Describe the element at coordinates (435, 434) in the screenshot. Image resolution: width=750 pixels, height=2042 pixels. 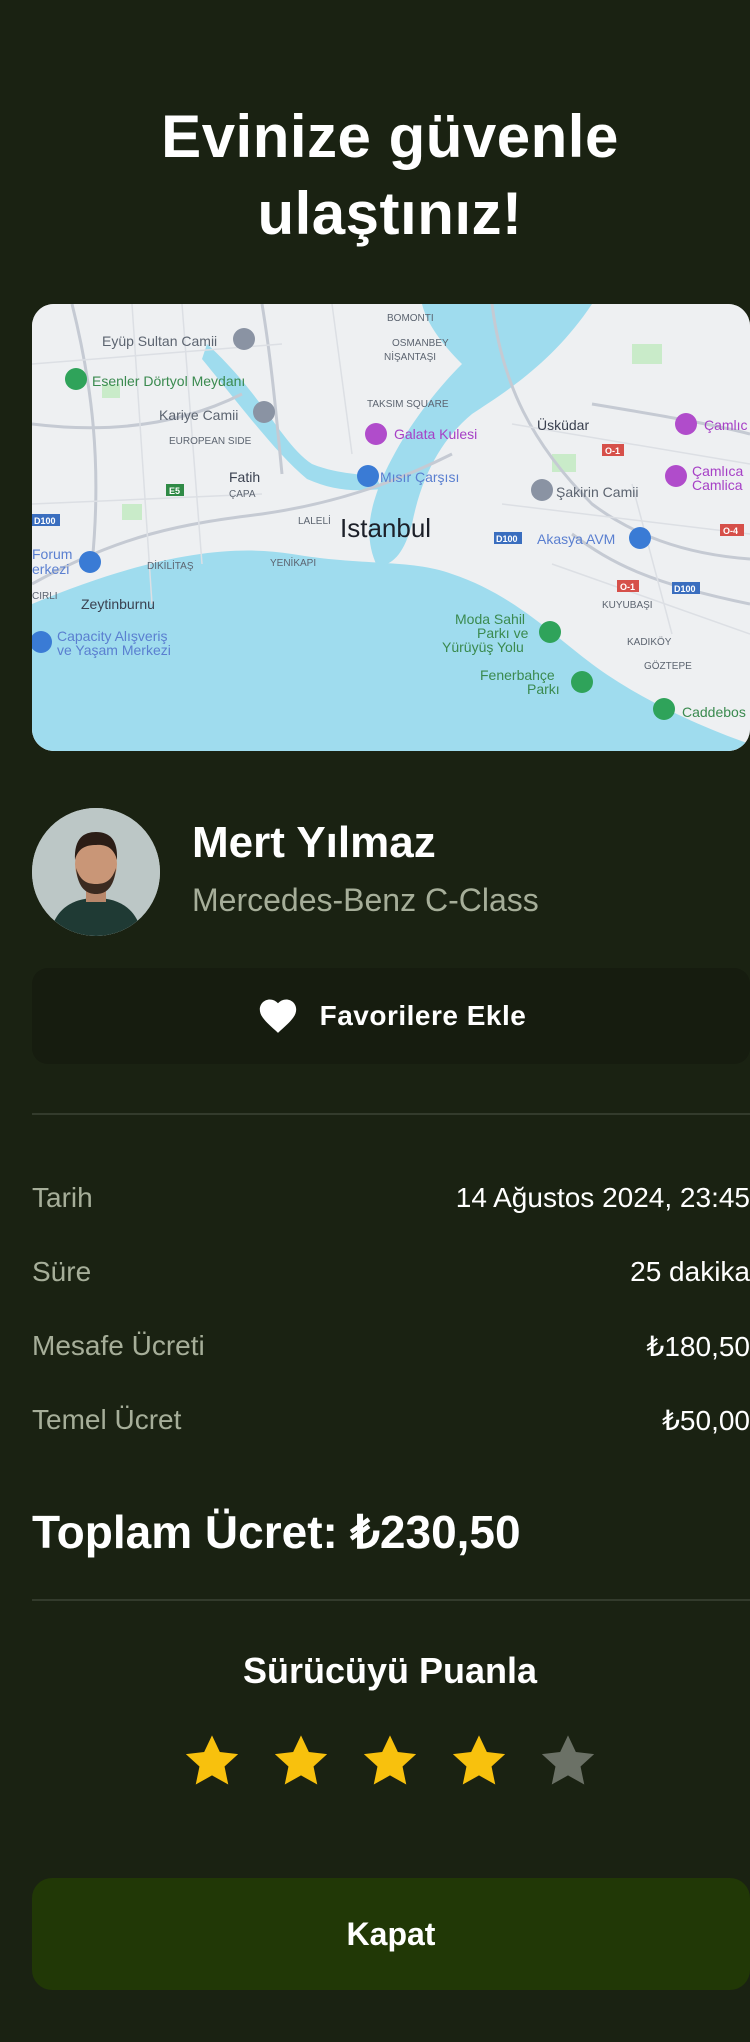
I see `svg-text: Galata Kulesi` at that location.